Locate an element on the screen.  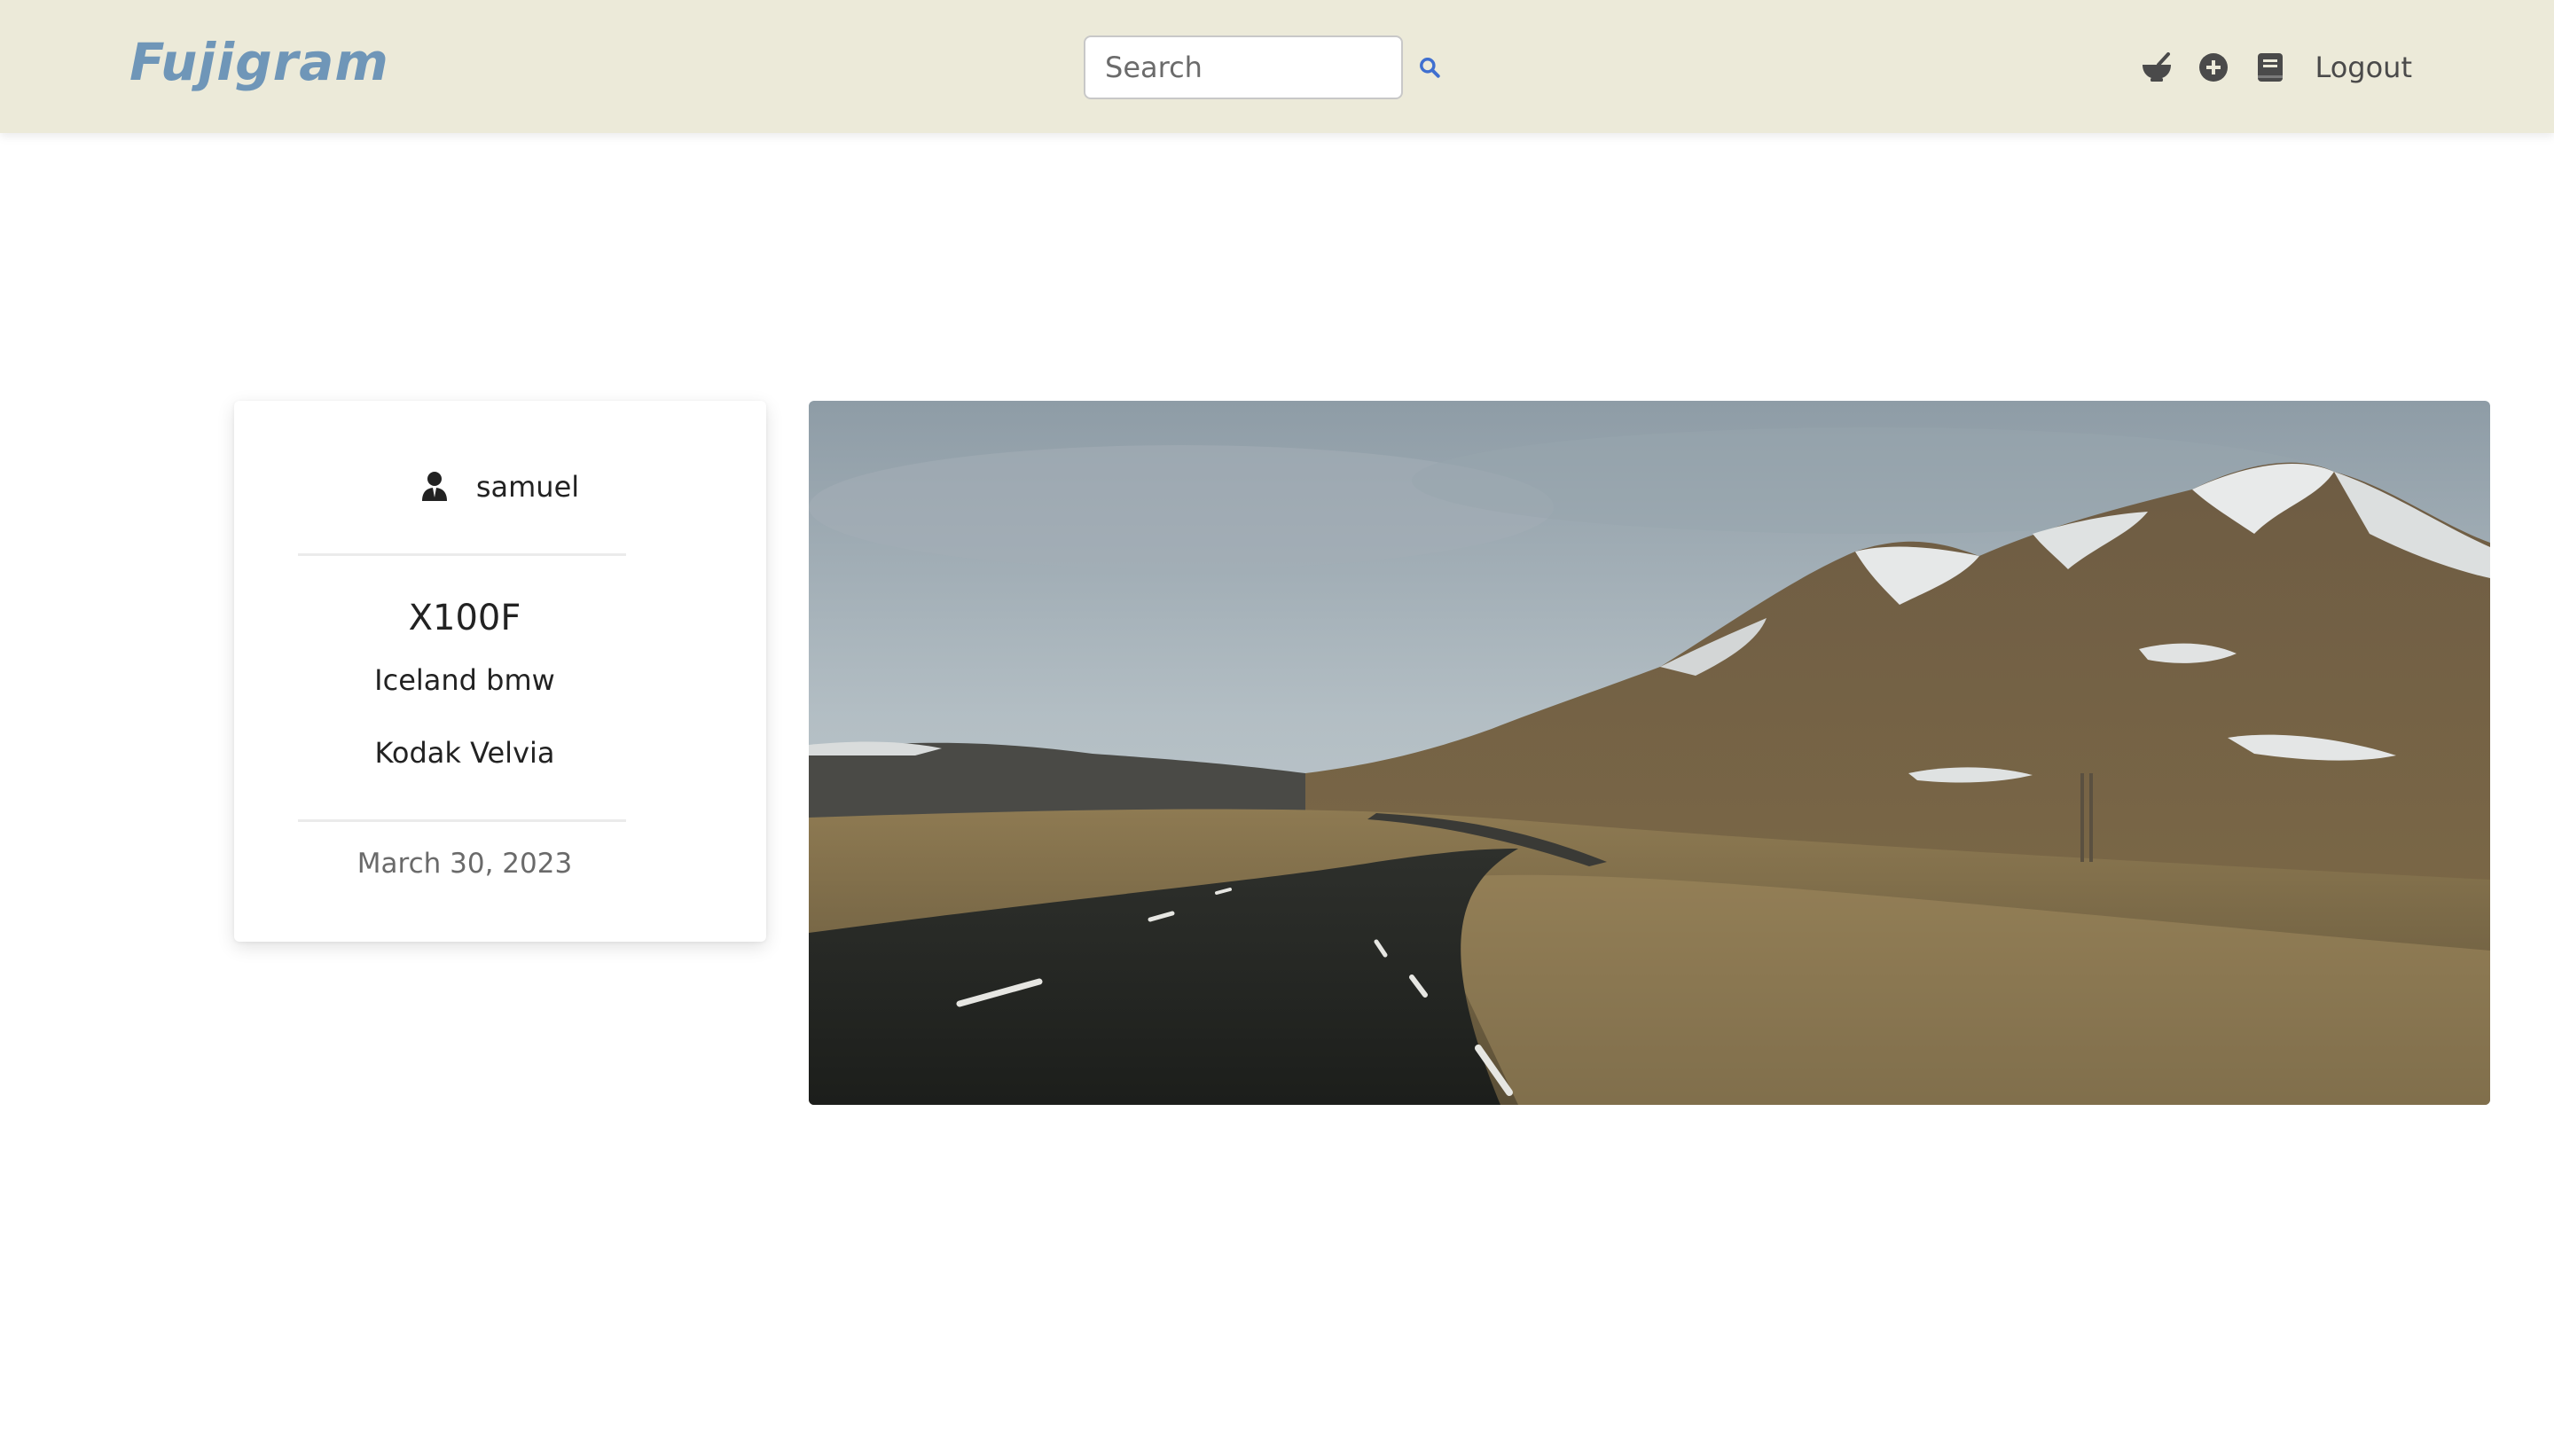
post-author: samuel is located at coordinates (500, 487).